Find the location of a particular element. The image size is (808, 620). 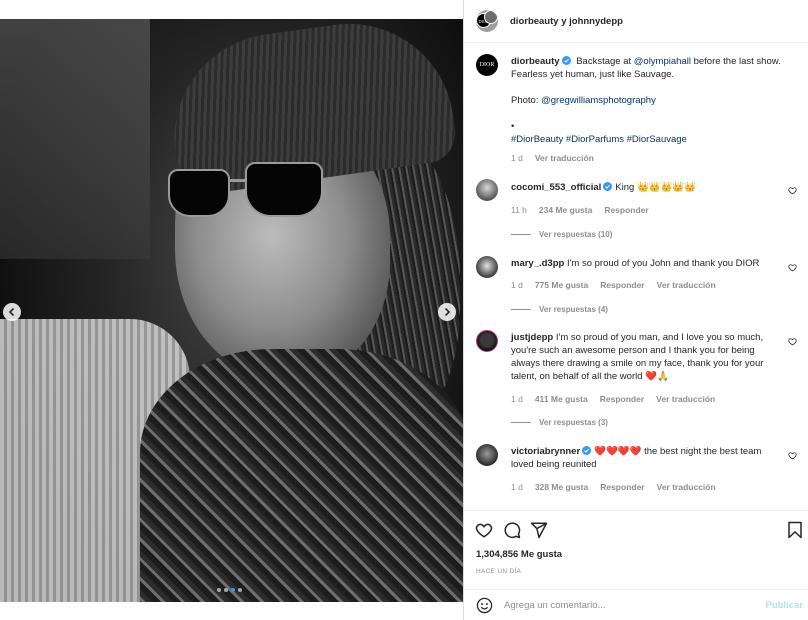

comment-meta: 11 h 234 Me gusta Responder is located at coordinates (580, 210).